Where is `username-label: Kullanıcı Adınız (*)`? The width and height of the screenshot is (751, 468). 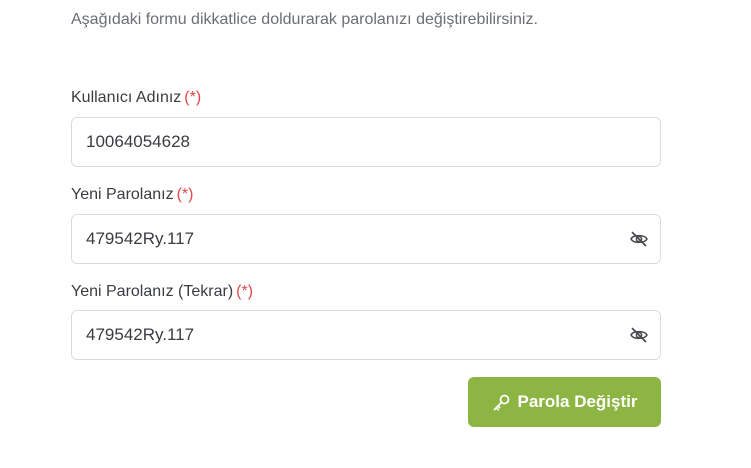 username-label: Kullanıcı Adınız (*) is located at coordinates (136, 98).